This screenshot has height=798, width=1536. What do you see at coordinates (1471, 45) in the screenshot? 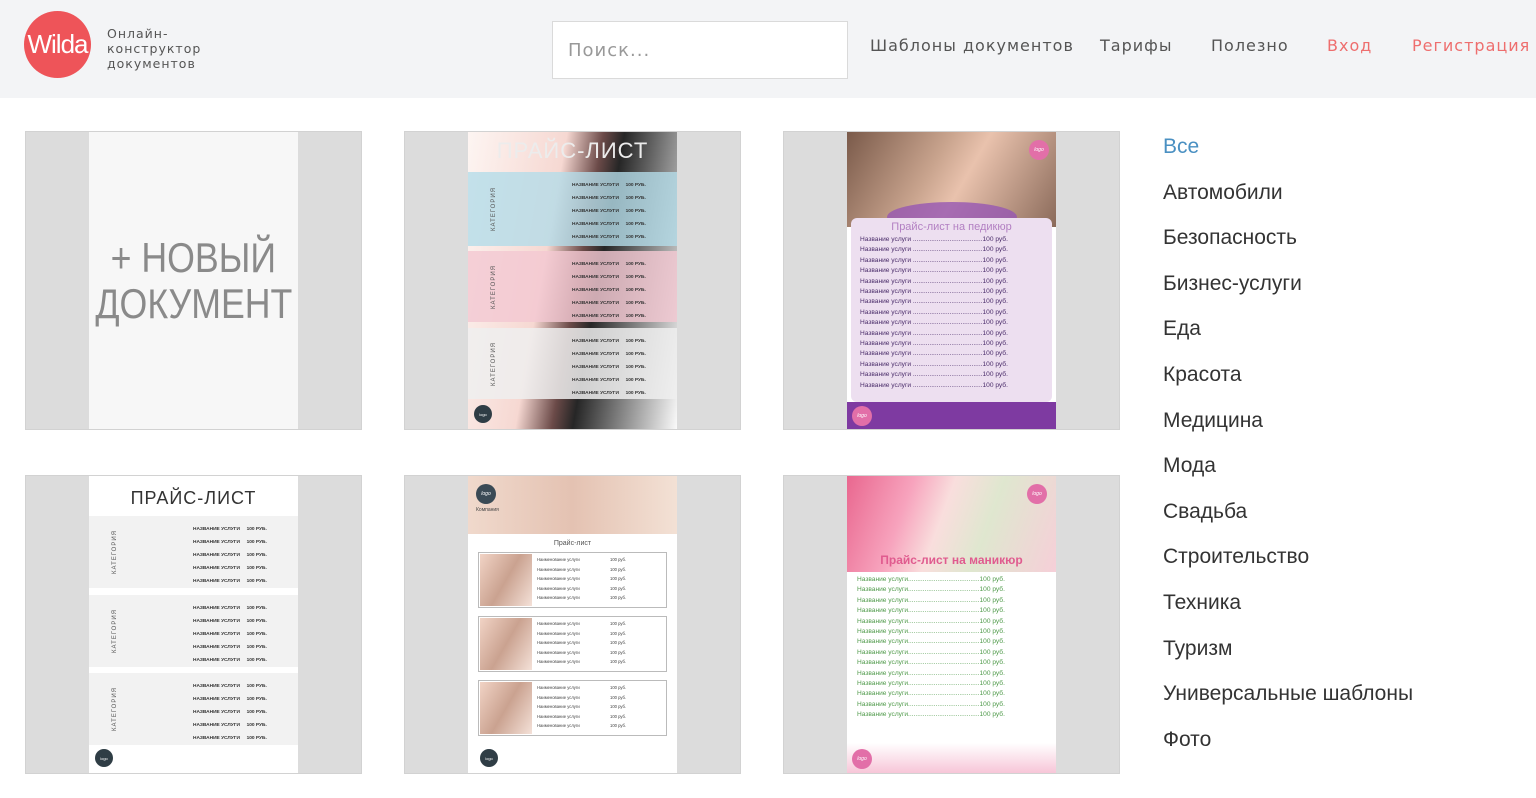
I see `nav-register: Регистрация` at bounding box center [1471, 45].